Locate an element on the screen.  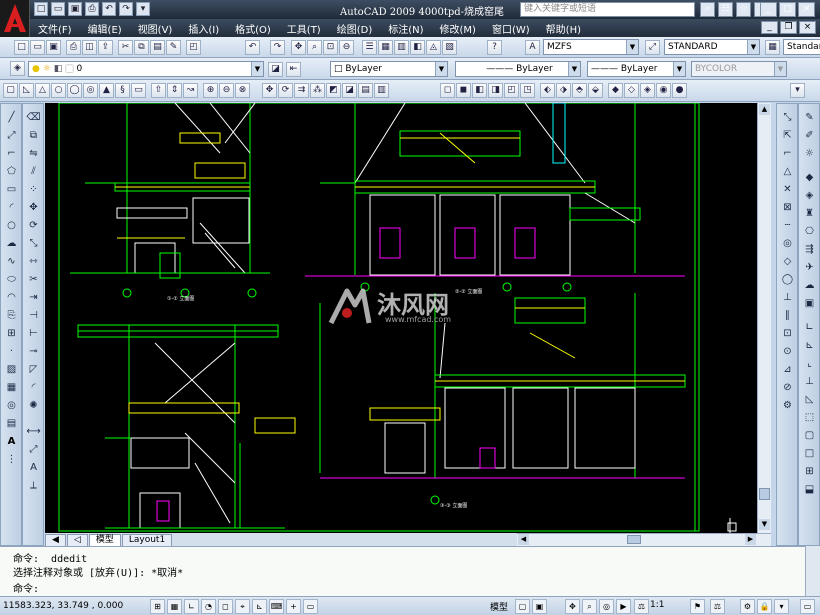
object-snap-icon: ◻ is located at coordinates (225, 606).